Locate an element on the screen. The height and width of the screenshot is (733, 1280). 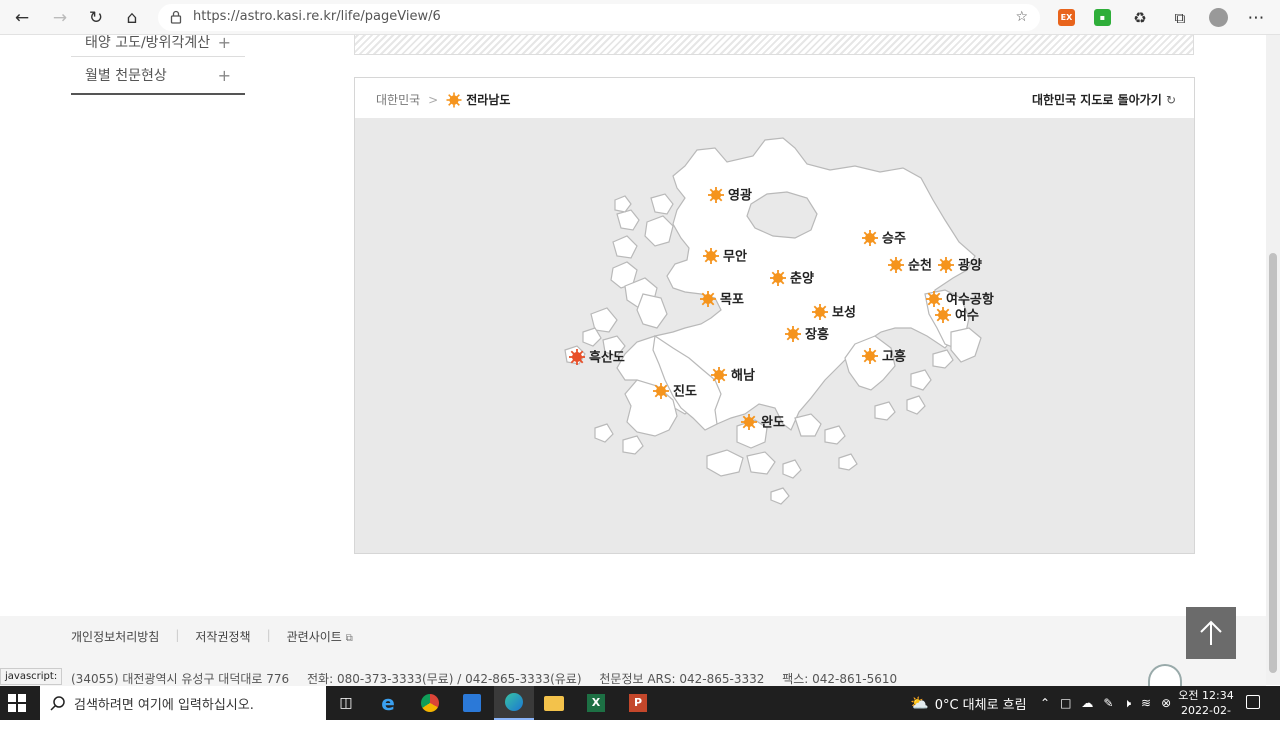
collections-icon: ⧉ is located at coordinates (1180, 18).